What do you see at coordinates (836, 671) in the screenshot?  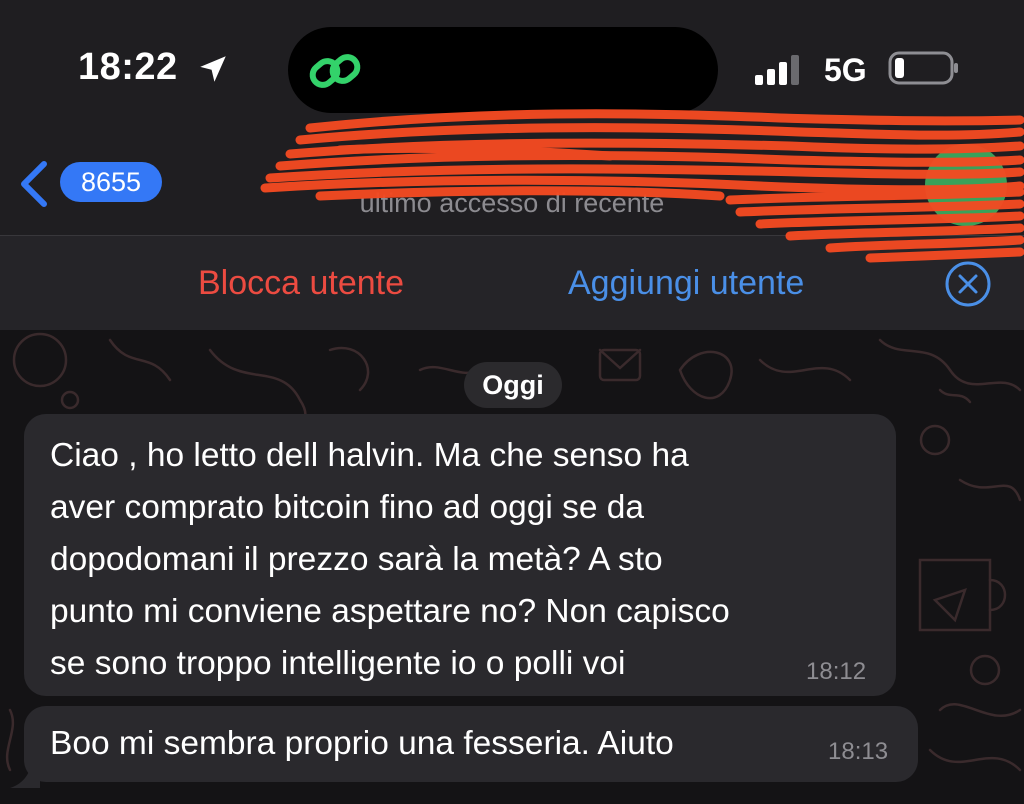 I see `message-time: 18:12` at bounding box center [836, 671].